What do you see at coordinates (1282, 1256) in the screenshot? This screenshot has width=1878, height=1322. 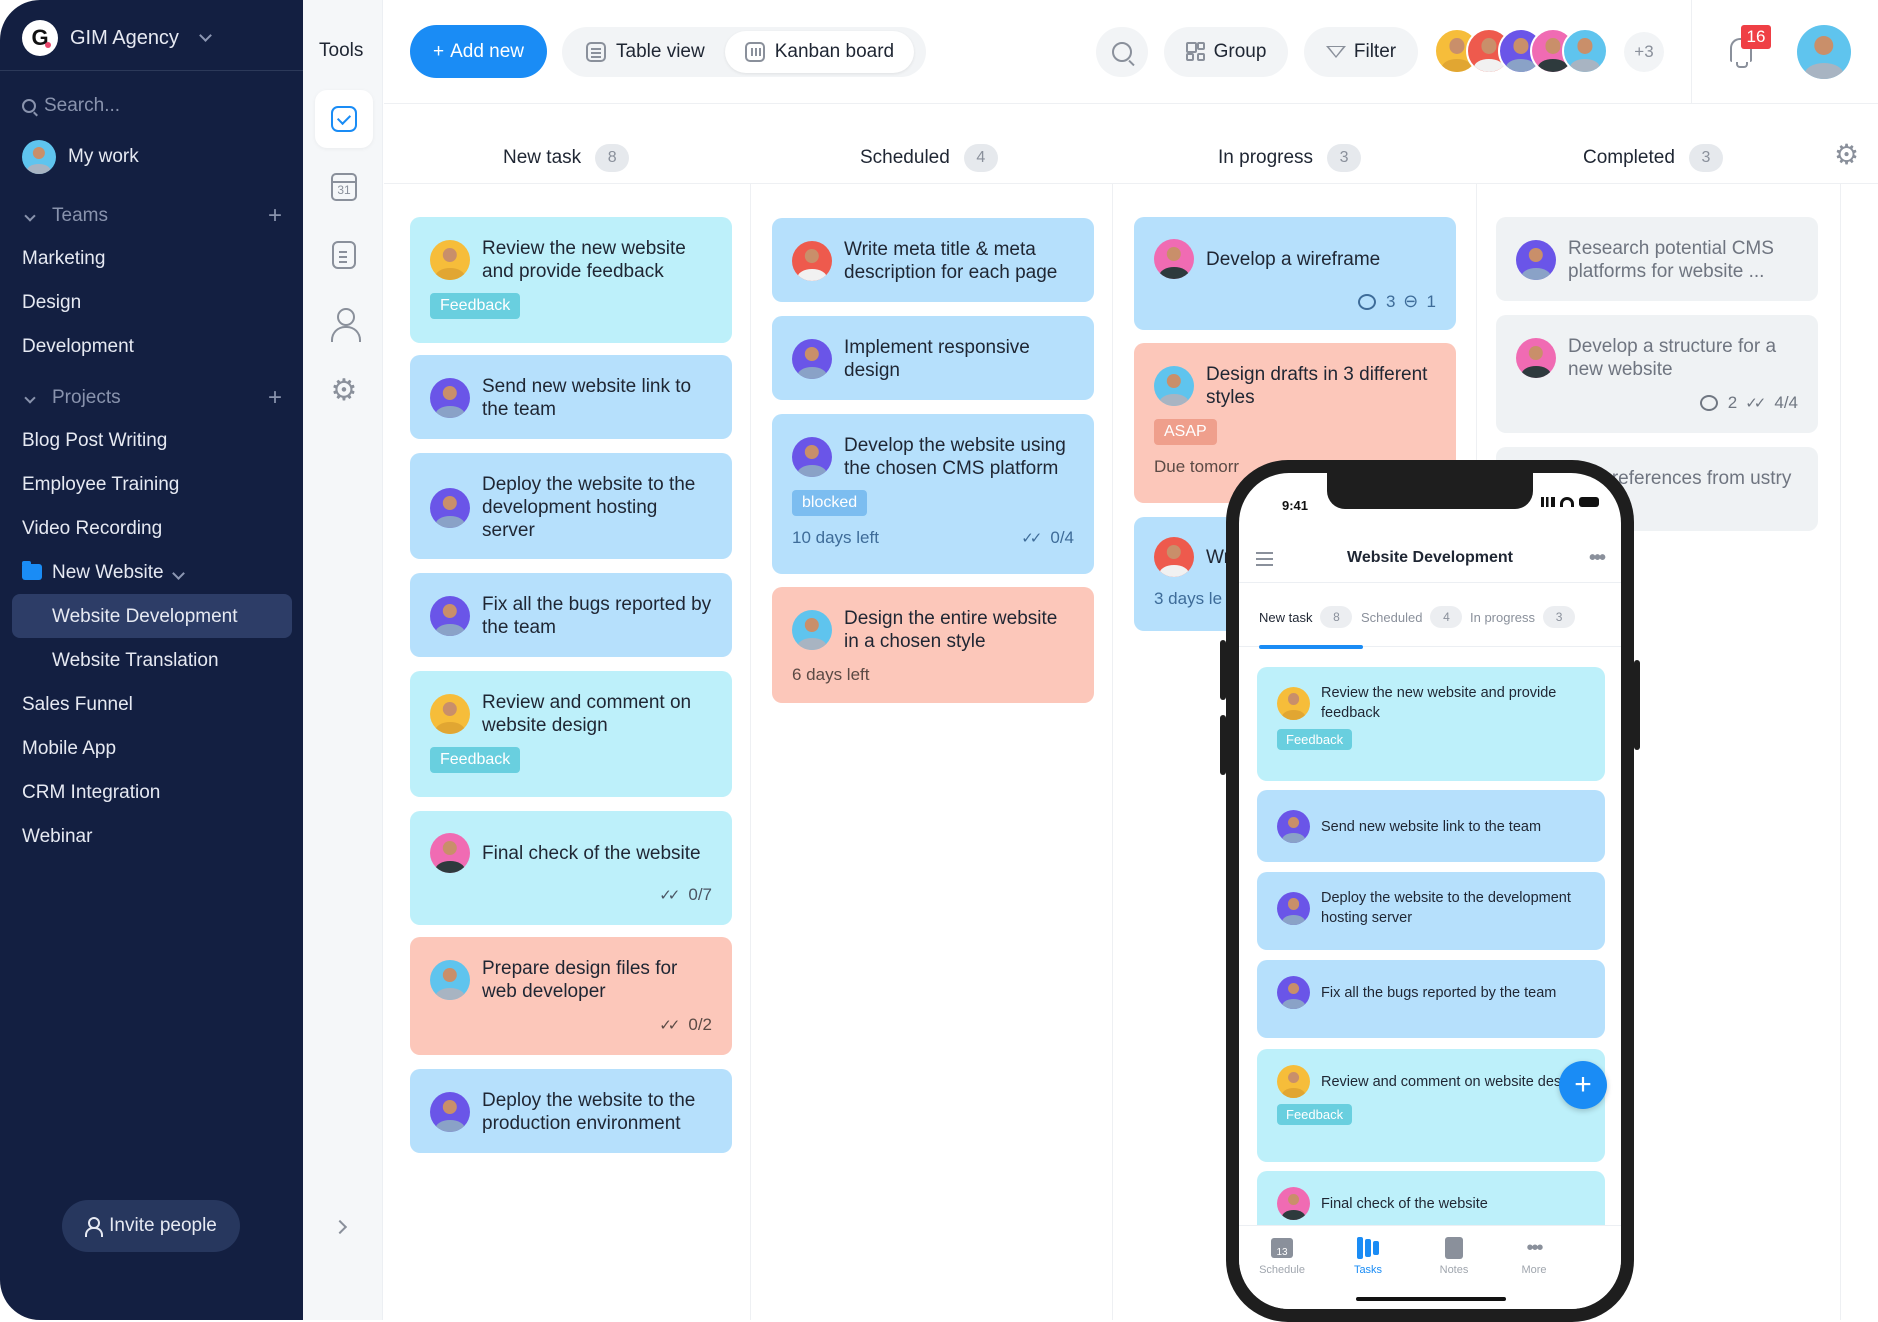 I see `phone-nav-schedule: 13 Schedule` at bounding box center [1282, 1256].